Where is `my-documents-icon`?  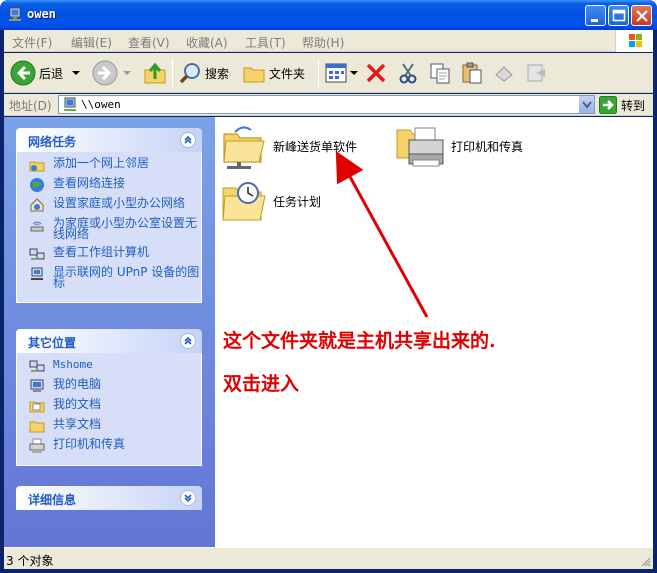
my-documents-icon is located at coordinates (37, 407).